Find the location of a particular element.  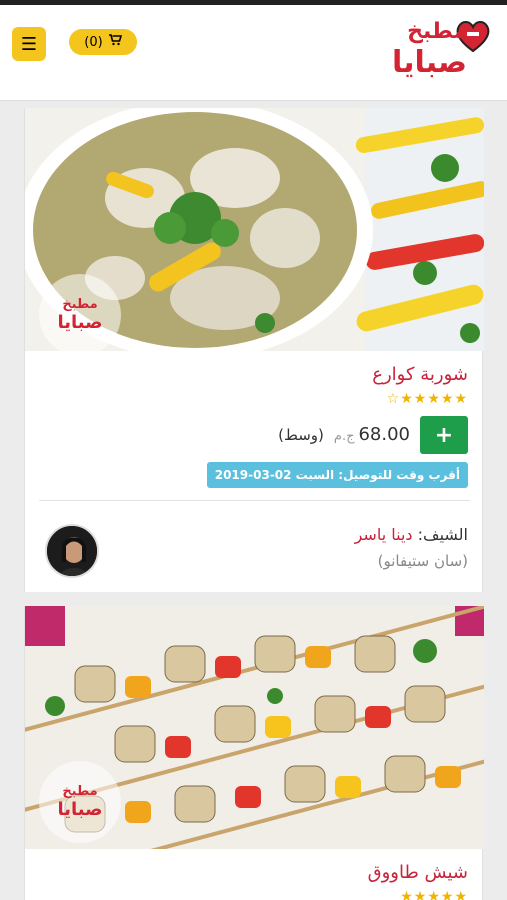

header: ☰ (0) مطبخ صبايا is located at coordinates (253, 53).